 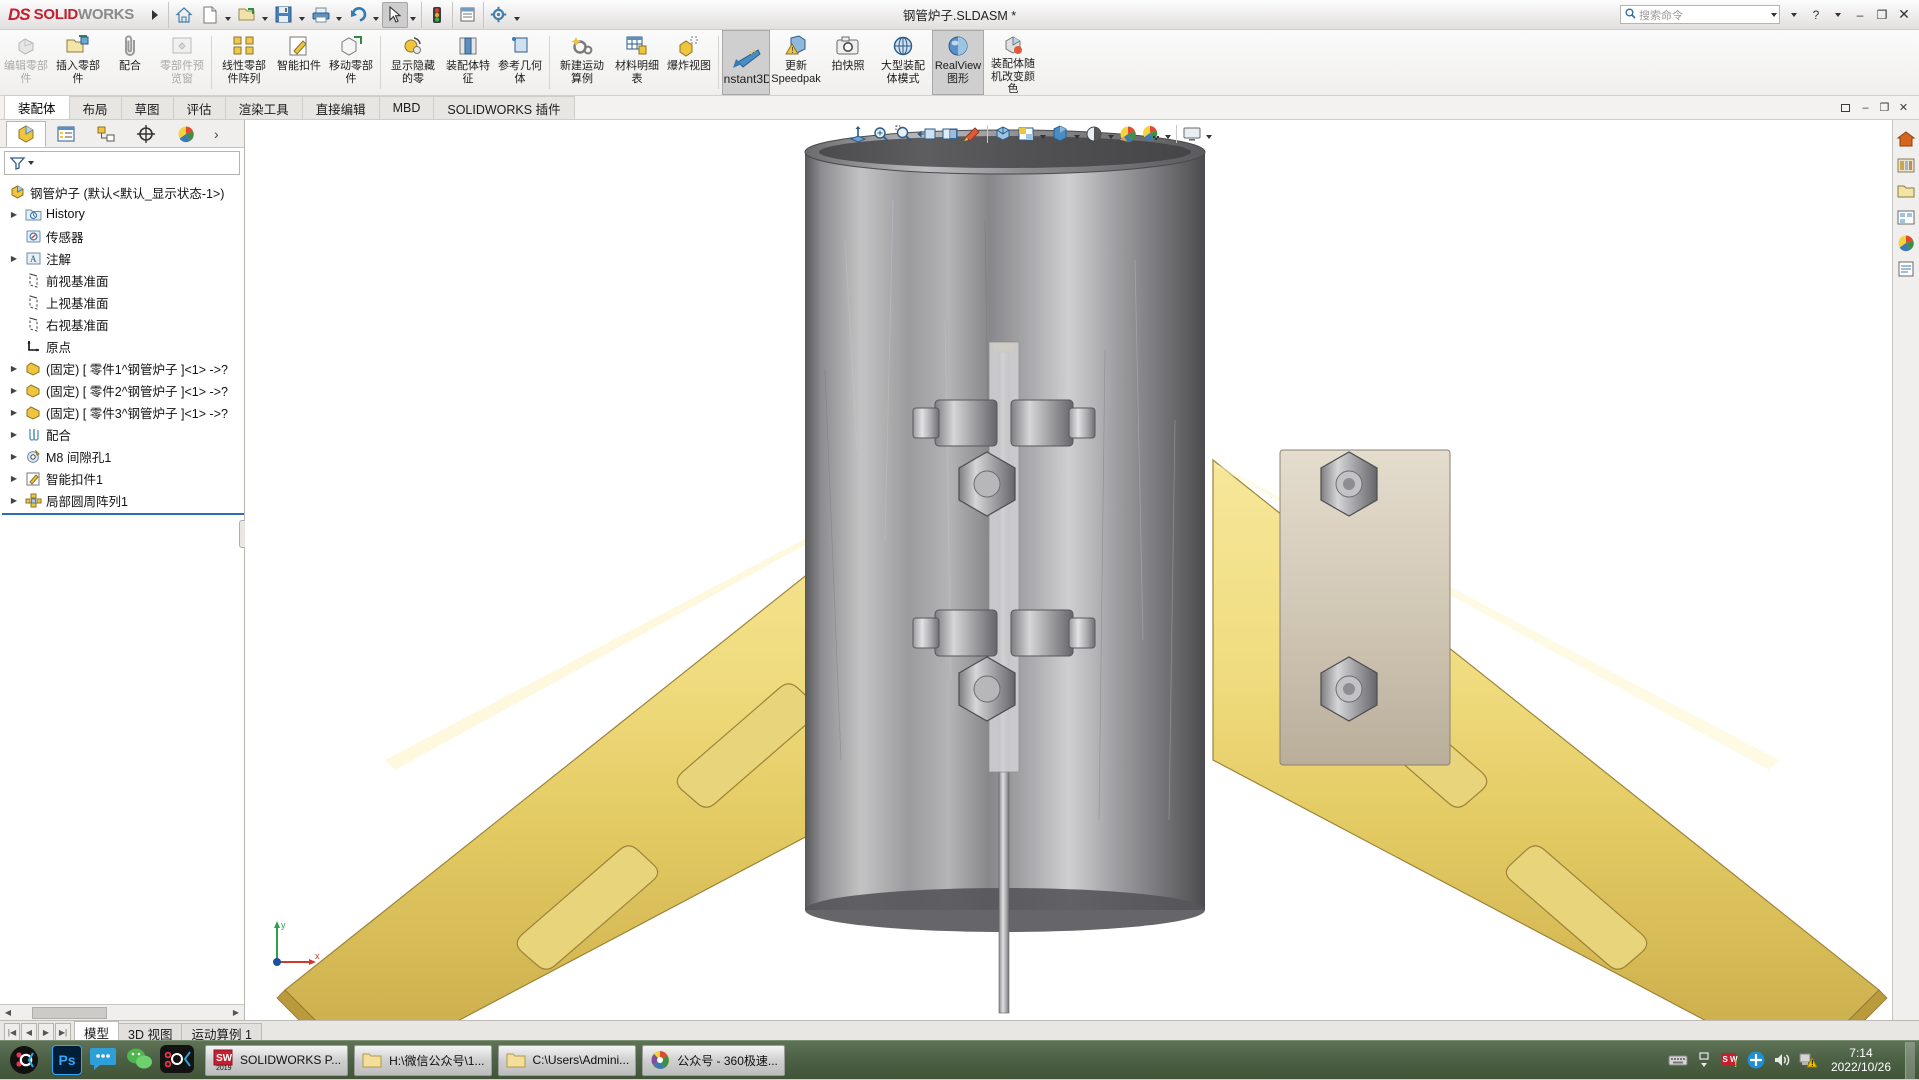 I want to click on save-icon, so click(x=284, y=15).